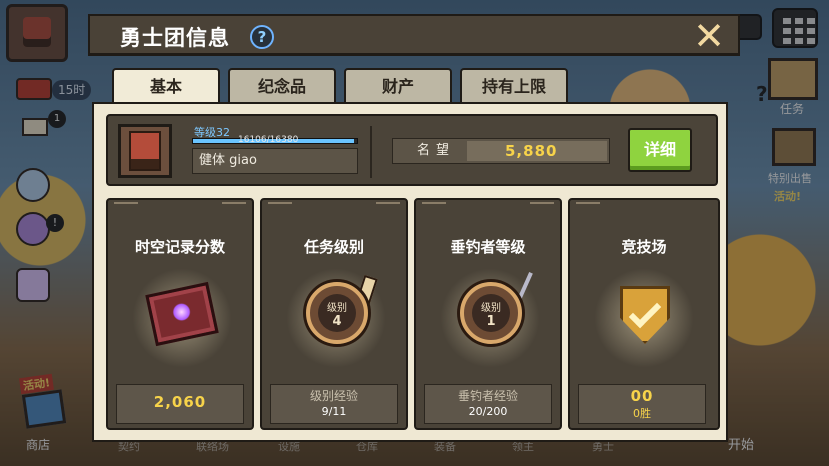 Image resolution: width=829 pixels, height=466 pixels. I want to click on card-title: 时空记录分数, so click(179, 247).